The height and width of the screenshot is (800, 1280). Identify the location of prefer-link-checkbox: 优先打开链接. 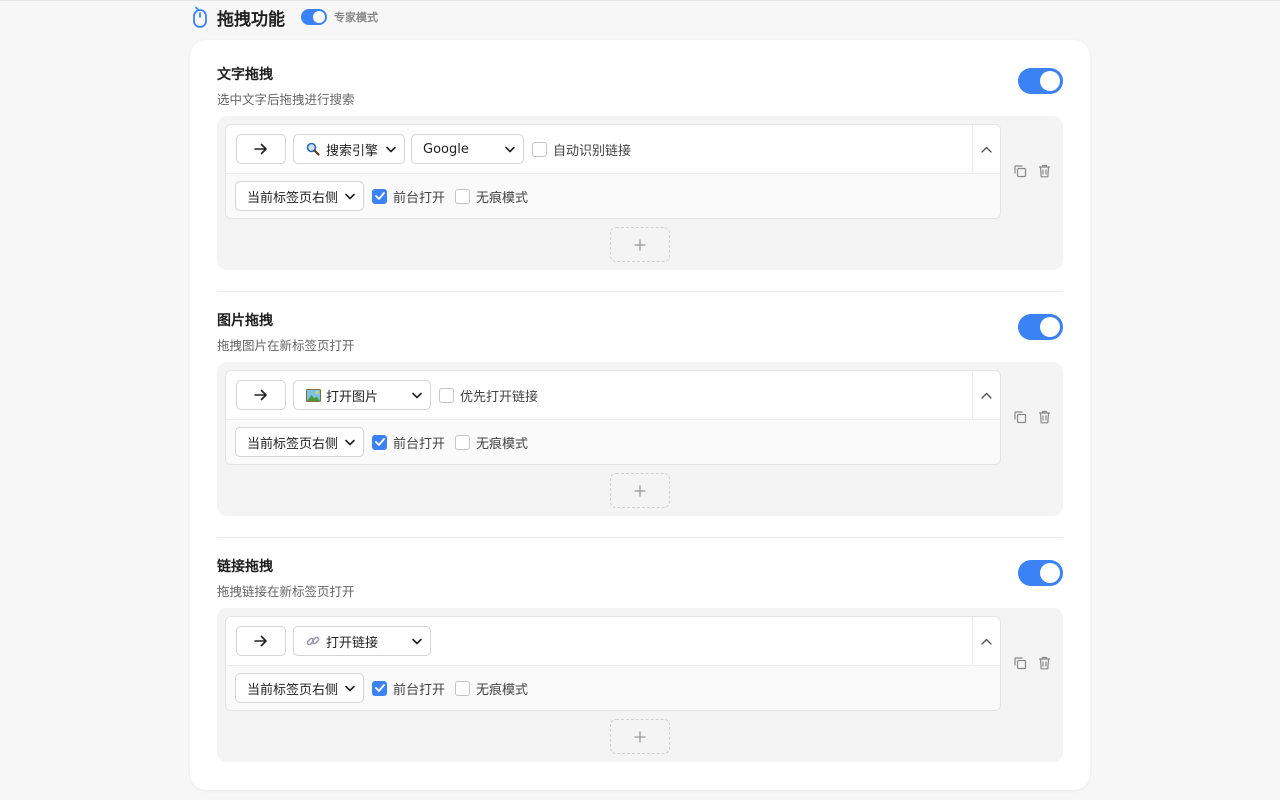
(488, 395).